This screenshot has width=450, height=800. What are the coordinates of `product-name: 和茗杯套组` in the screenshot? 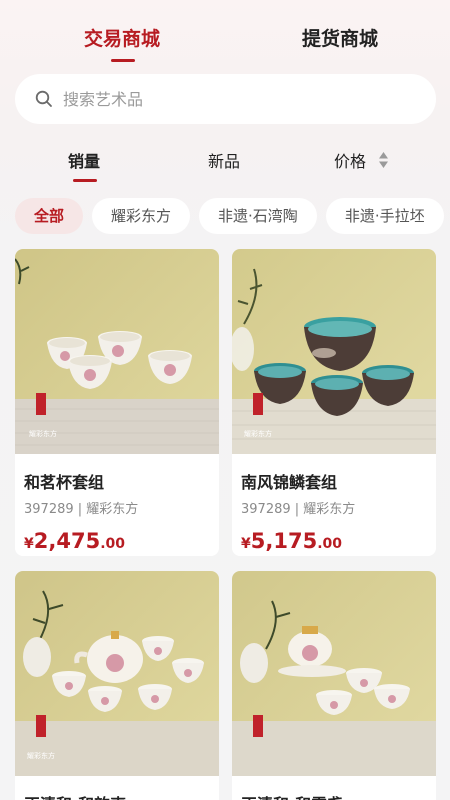 It's located at (64, 482).